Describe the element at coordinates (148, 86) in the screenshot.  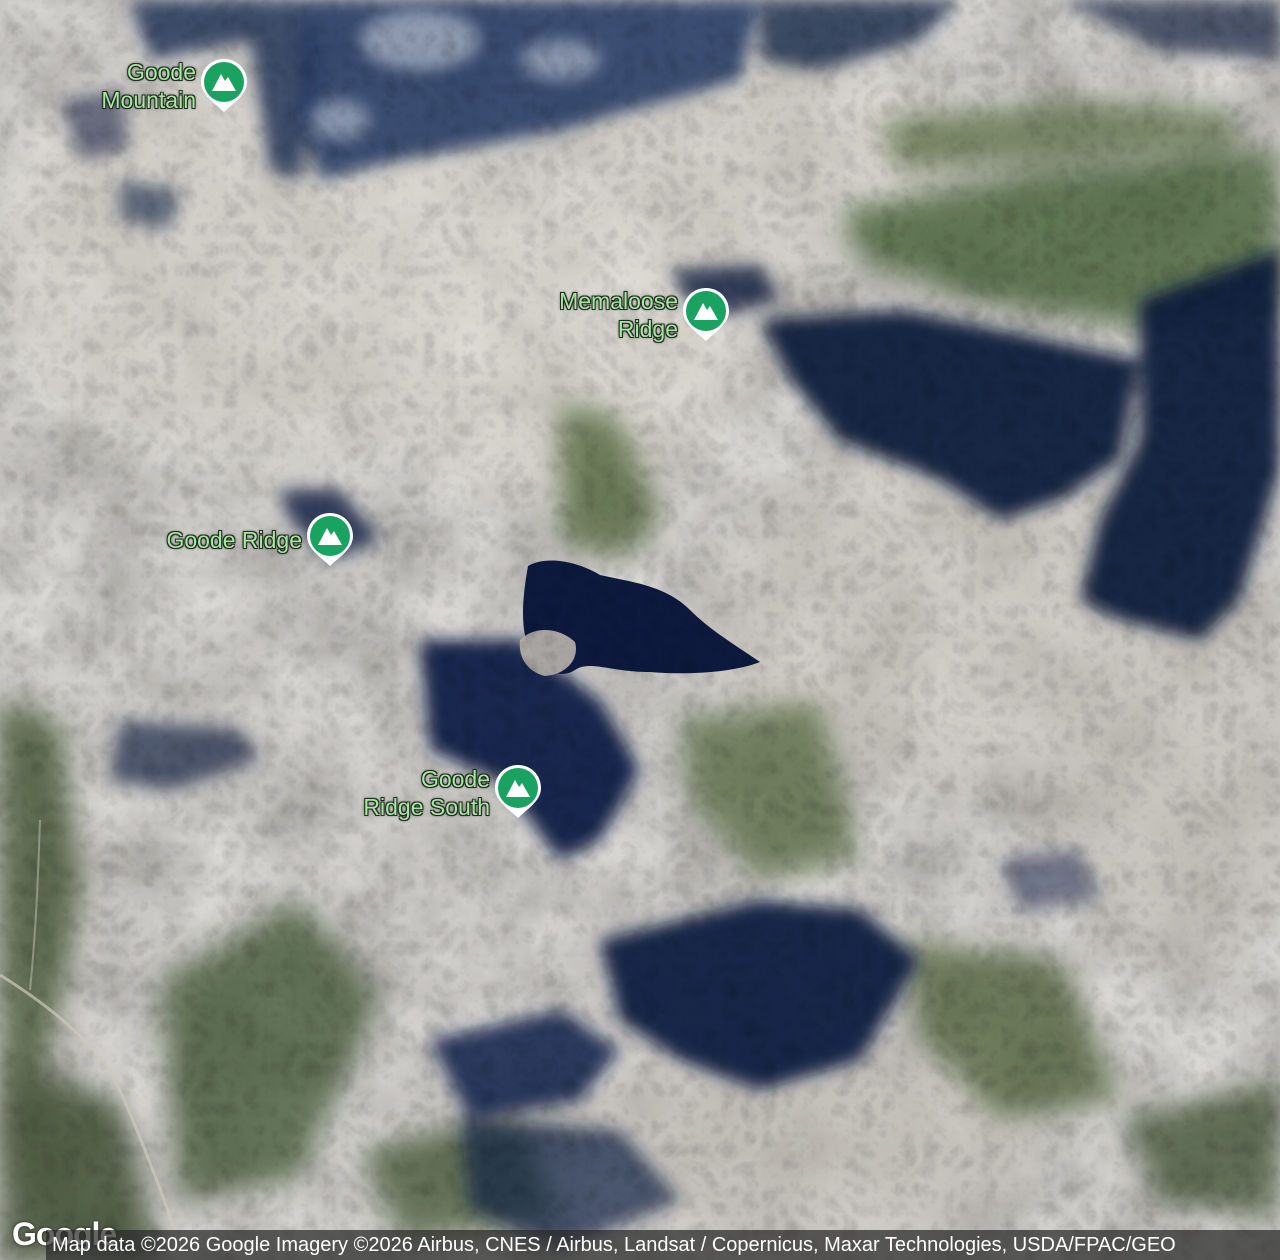
I see `poi-label: Goode Mountain` at that location.